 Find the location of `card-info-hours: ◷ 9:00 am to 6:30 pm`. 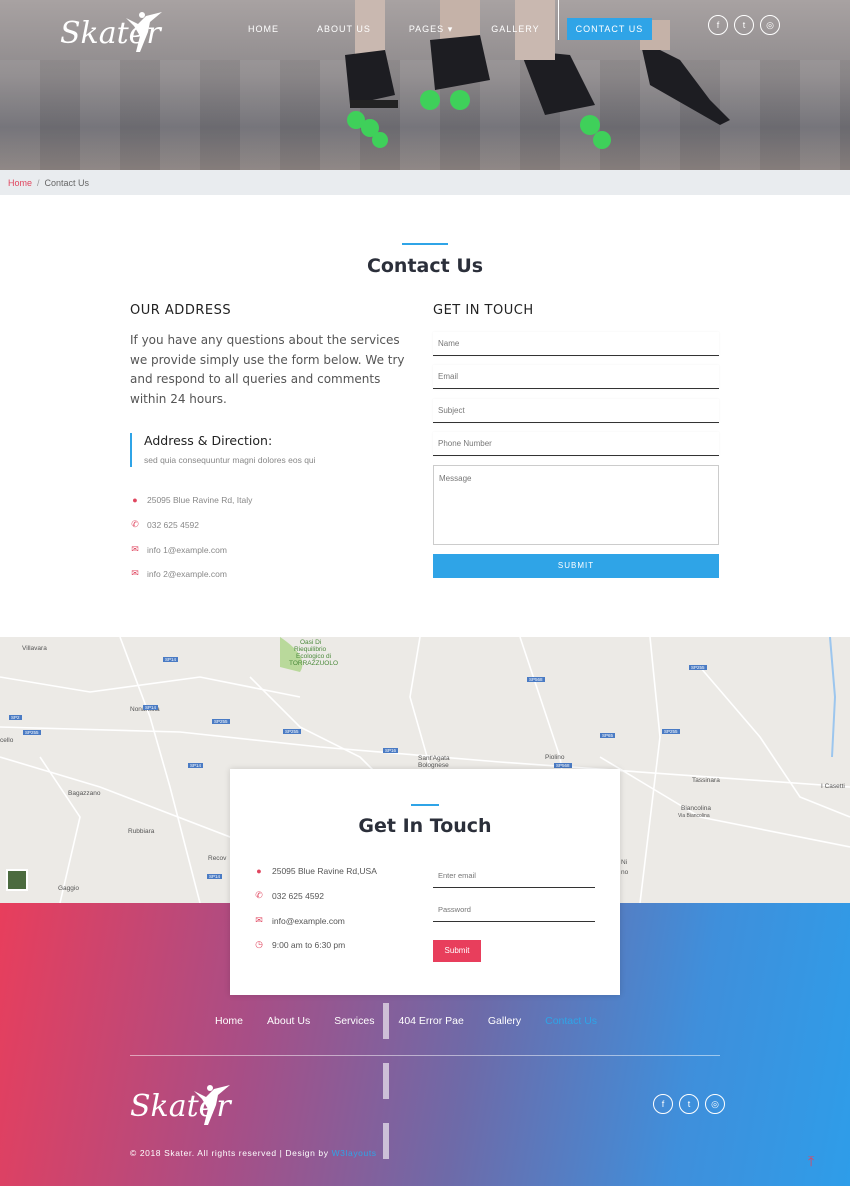

card-info-hours: ◷ 9:00 am to 6:30 pm is located at coordinates (299, 944).